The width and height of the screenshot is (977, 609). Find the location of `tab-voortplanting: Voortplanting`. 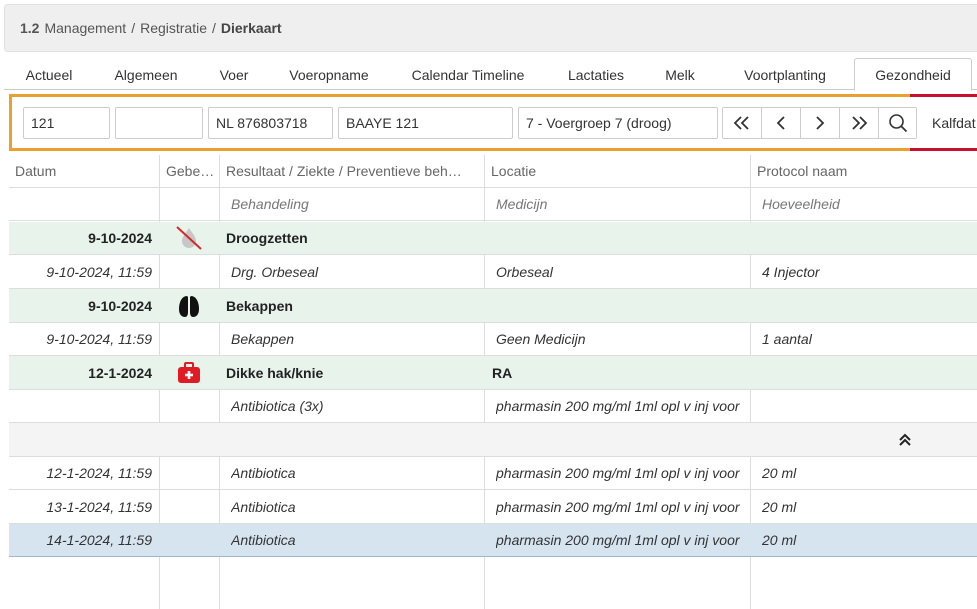

tab-voortplanting: Voortplanting is located at coordinates (785, 74).